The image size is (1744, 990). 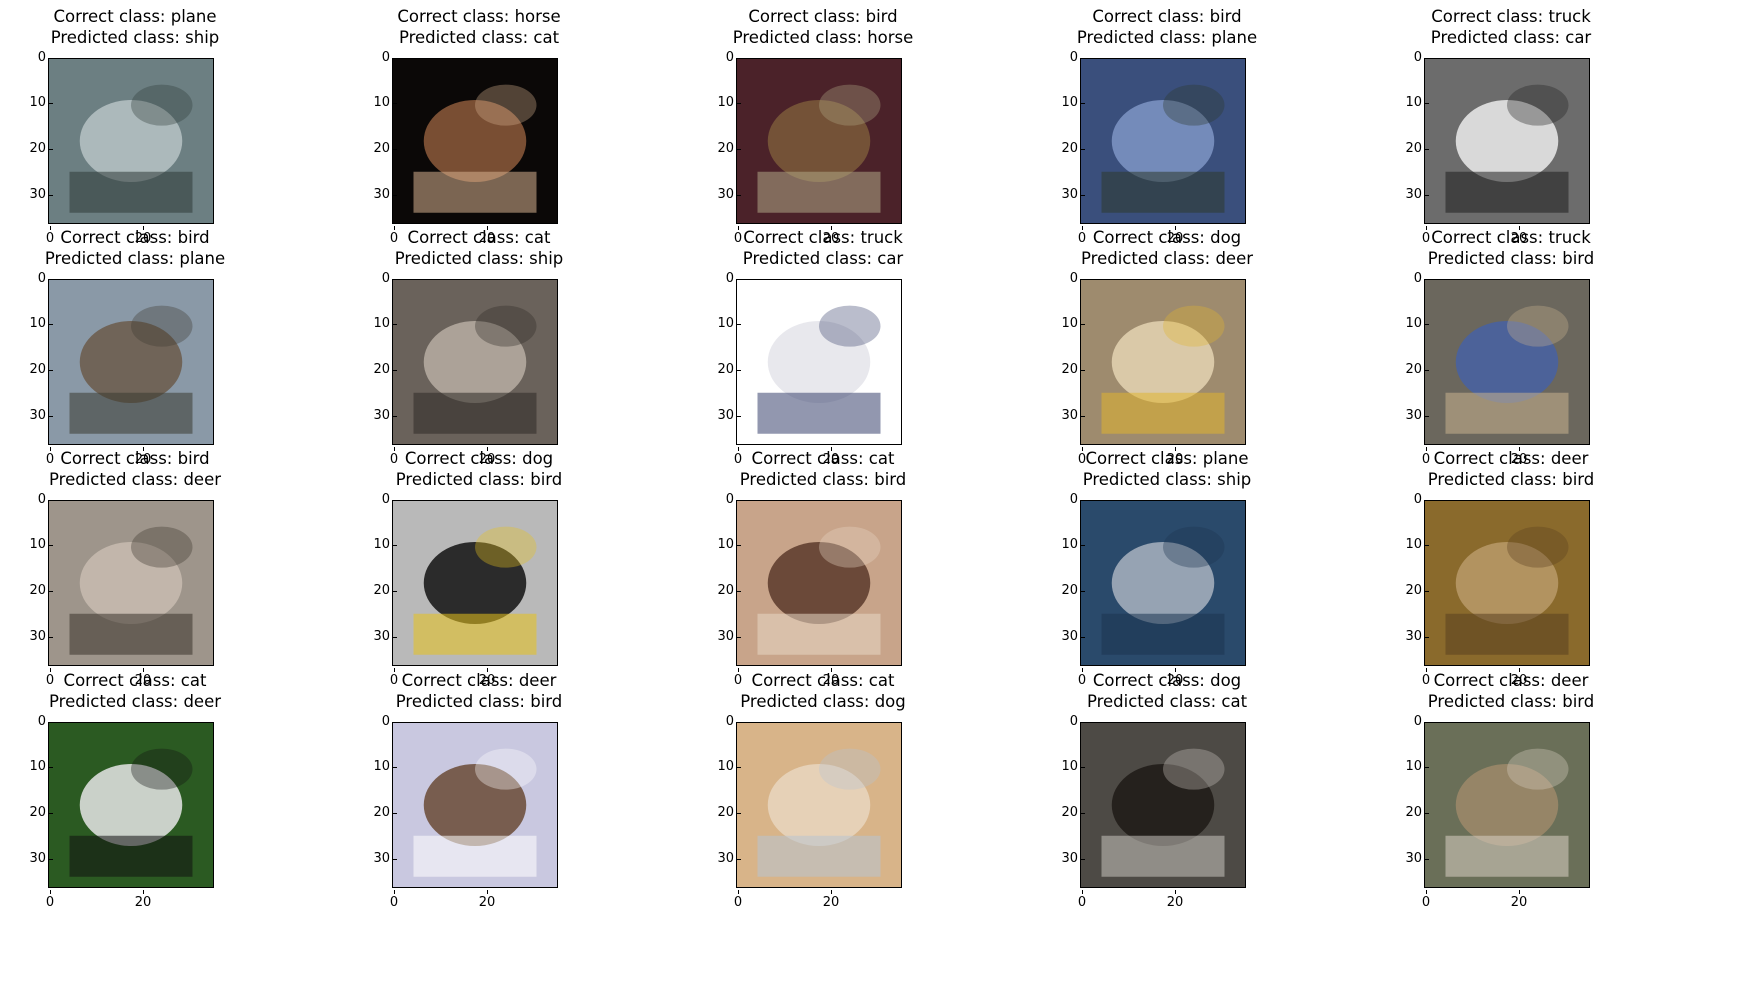 I want to click on predicted-class-label: Predicted class: deer, so click(x=135, y=701).